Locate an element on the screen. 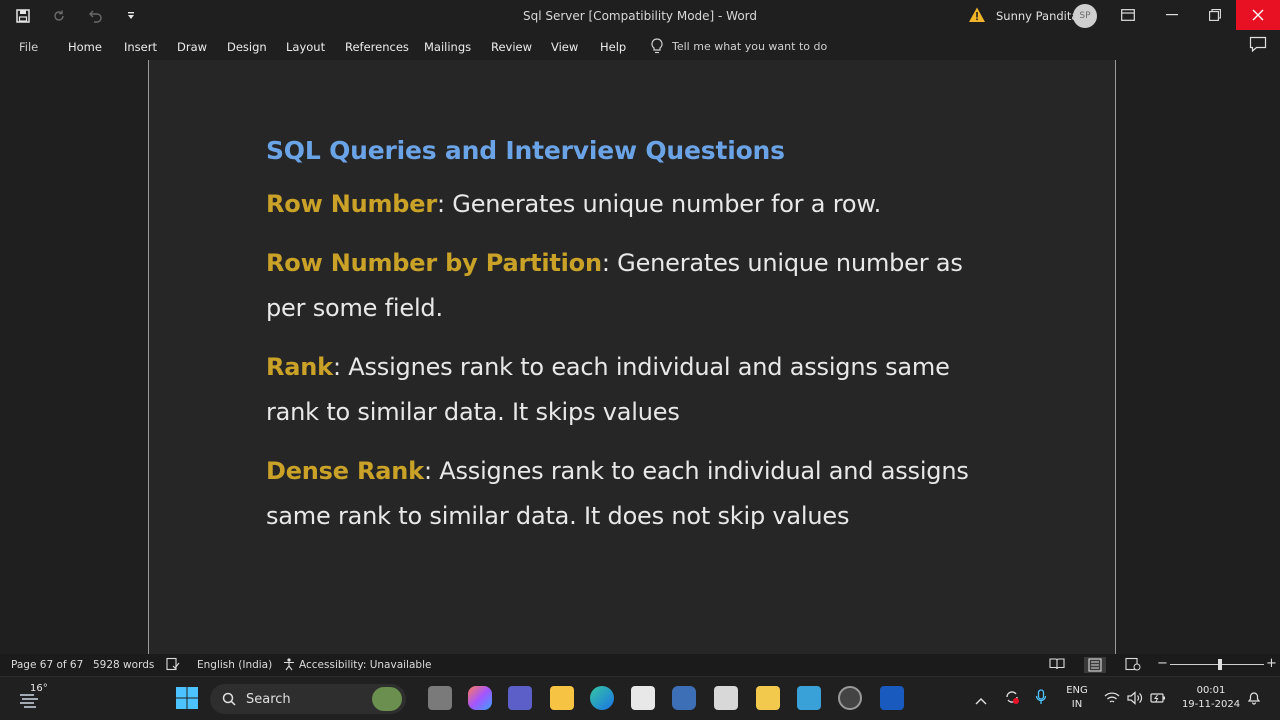 The width and height of the screenshot is (1280, 720). undo-icon is located at coordinates (95, 16).